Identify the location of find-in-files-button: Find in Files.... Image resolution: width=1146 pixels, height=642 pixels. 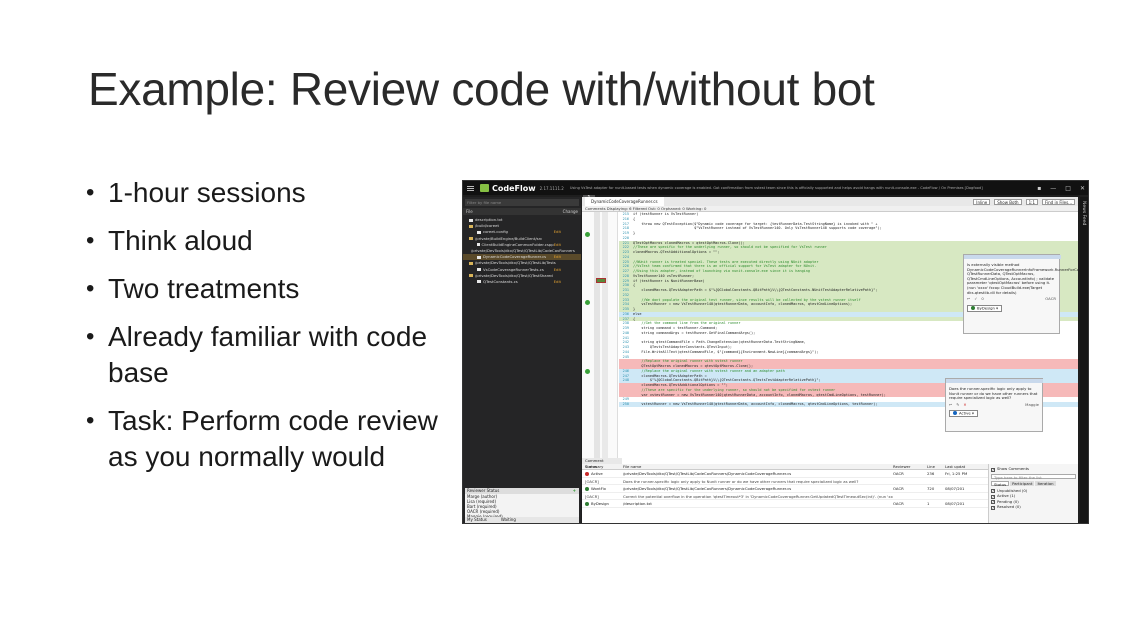
(1058, 201).